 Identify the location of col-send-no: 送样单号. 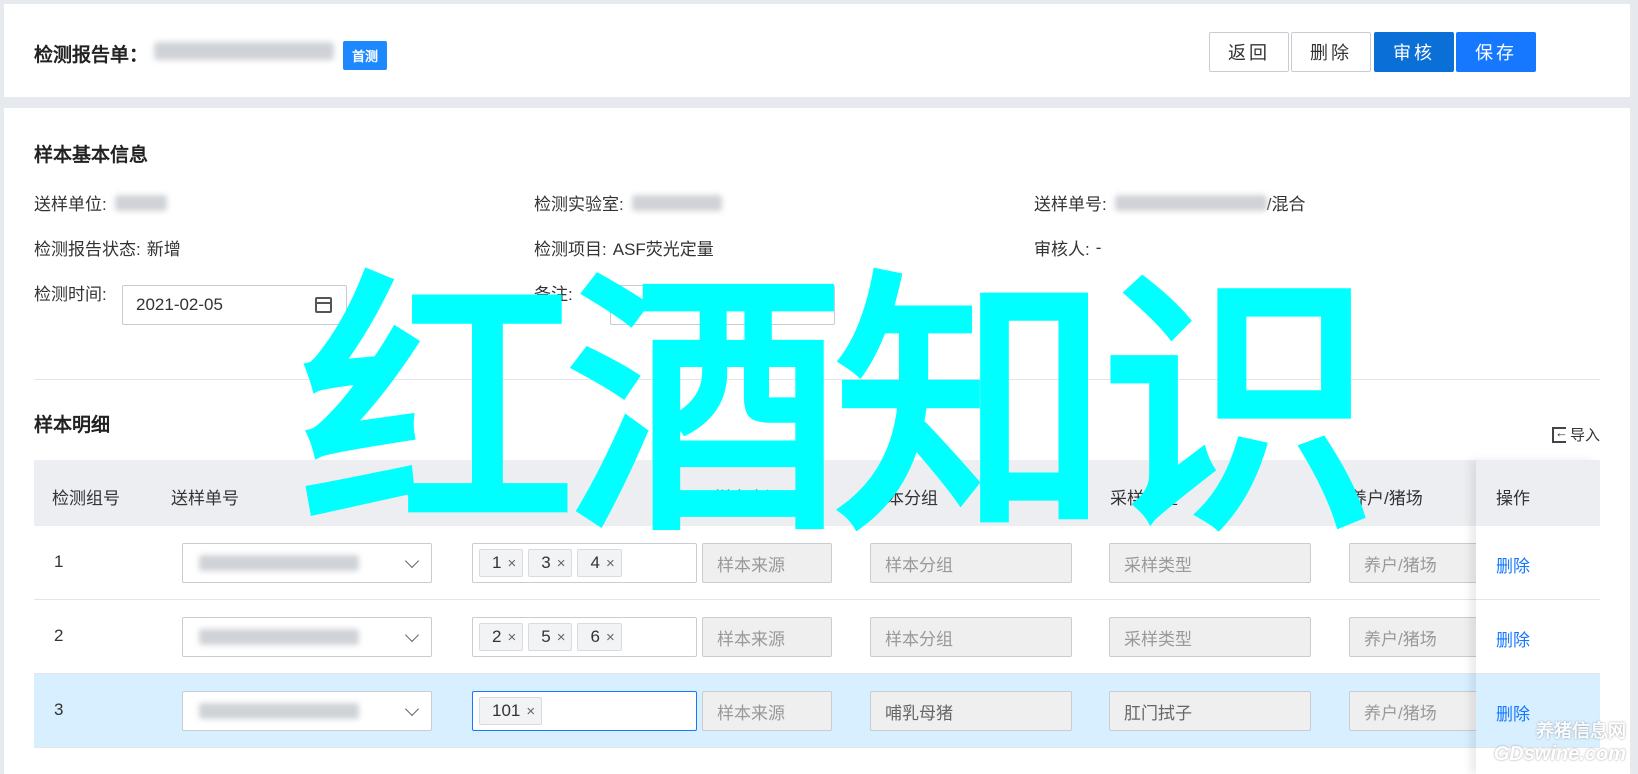
(205, 498).